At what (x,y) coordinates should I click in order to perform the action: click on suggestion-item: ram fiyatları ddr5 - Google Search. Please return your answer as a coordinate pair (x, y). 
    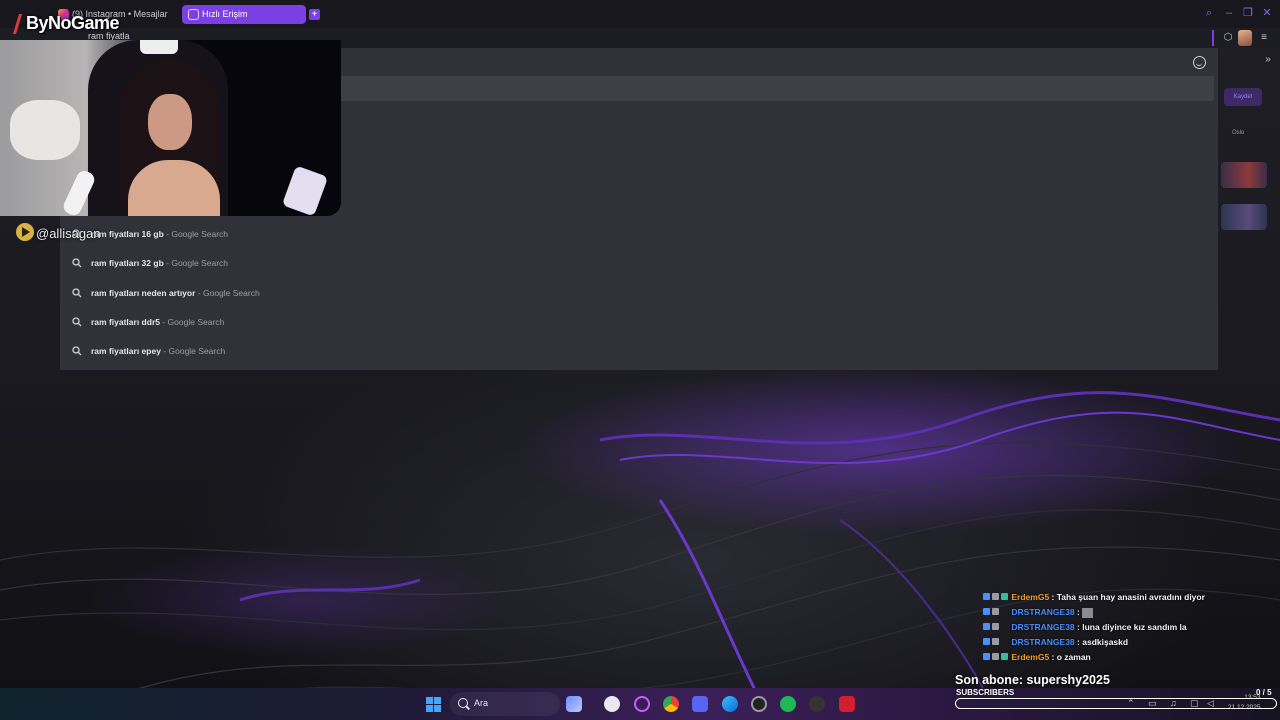
    Looking at the image, I should click on (272, 322).